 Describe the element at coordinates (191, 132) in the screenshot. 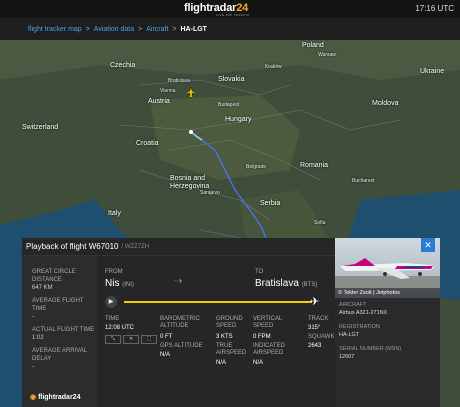

I see `destination-marker` at that location.